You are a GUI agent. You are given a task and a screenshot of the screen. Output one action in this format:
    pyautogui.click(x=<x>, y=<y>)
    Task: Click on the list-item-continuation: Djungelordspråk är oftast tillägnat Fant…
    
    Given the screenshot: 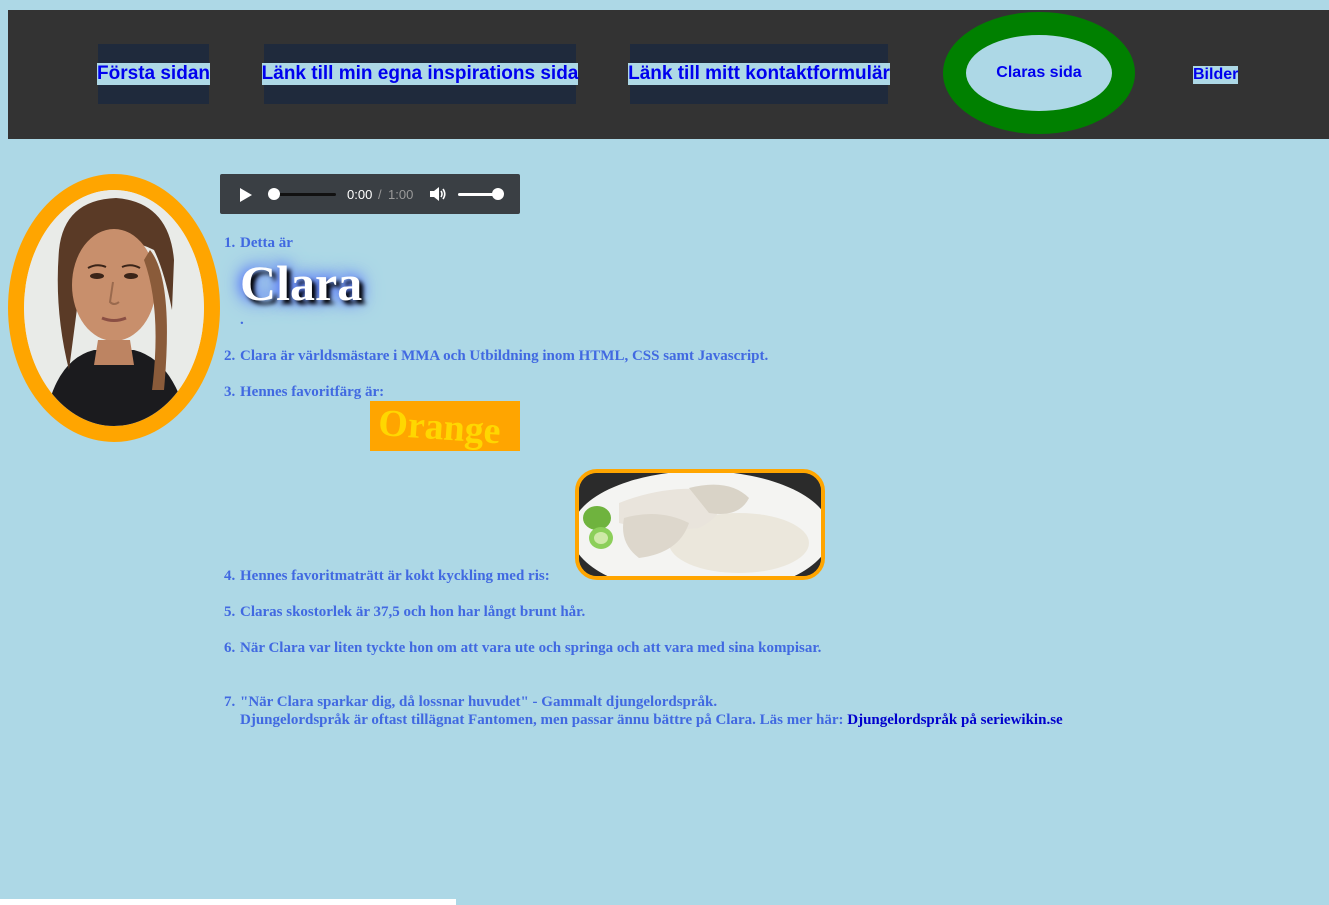 What is the action you would take?
    pyautogui.click(x=651, y=720)
    